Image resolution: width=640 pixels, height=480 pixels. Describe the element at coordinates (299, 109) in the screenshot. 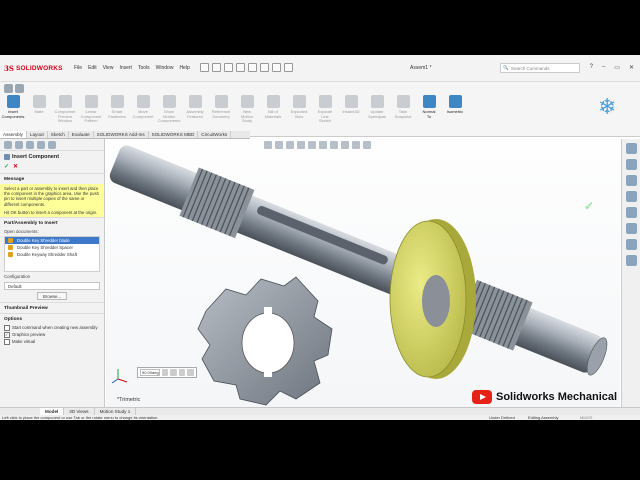

I see `ribbon-tool: Exploded View` at that location.